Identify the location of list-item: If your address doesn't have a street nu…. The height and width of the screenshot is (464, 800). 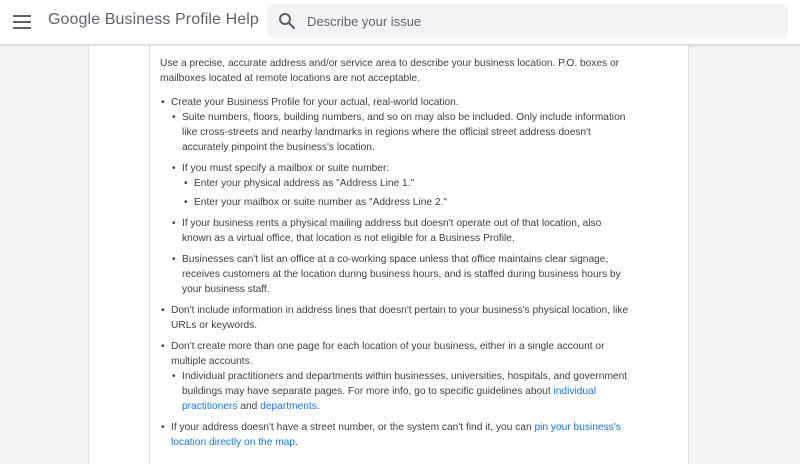
(395, 435).